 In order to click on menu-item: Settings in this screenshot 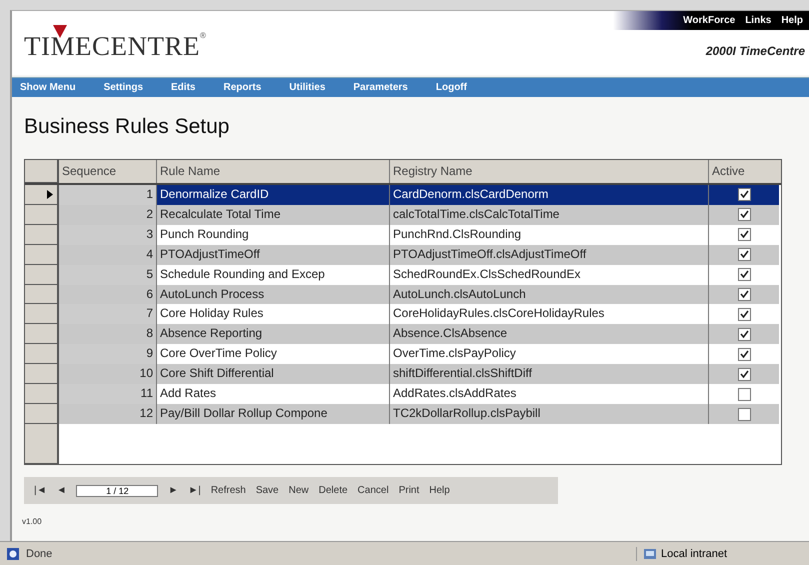, I will do `click(124, 87)`.